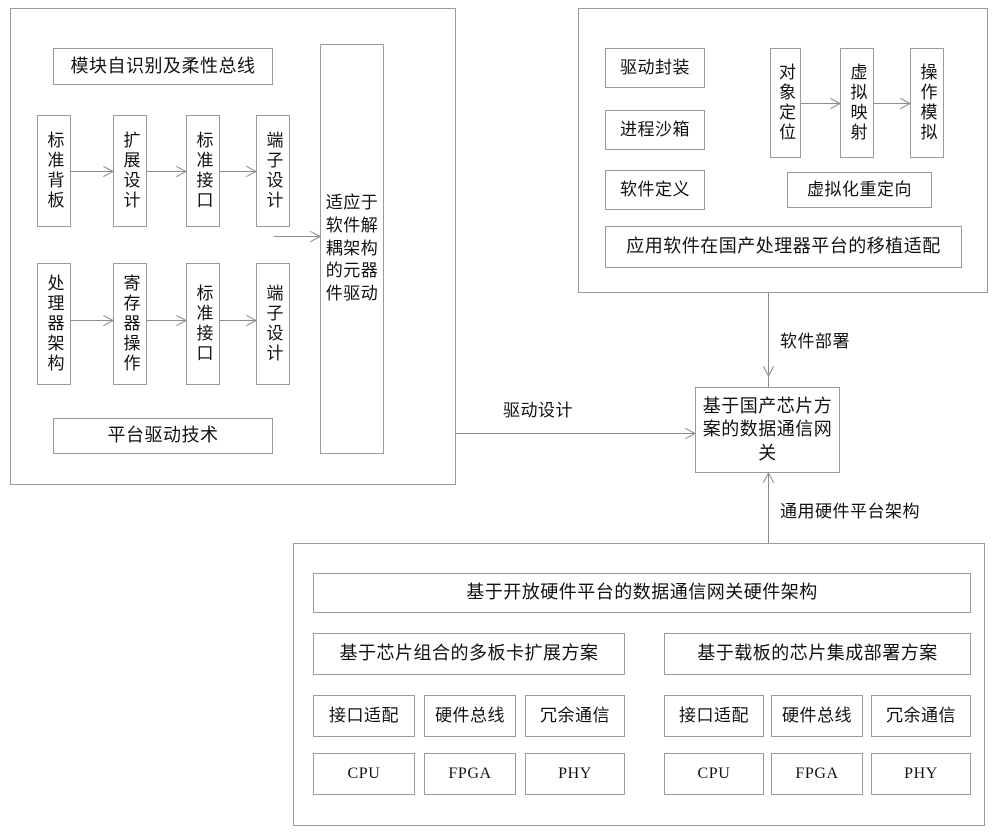 This screenshot has width=1000, height=836. What do you see at coordinates (130, 171) in the screenshot?
I see `left-row1-box-1: 扩展设计` at bounding box center [130, 171].